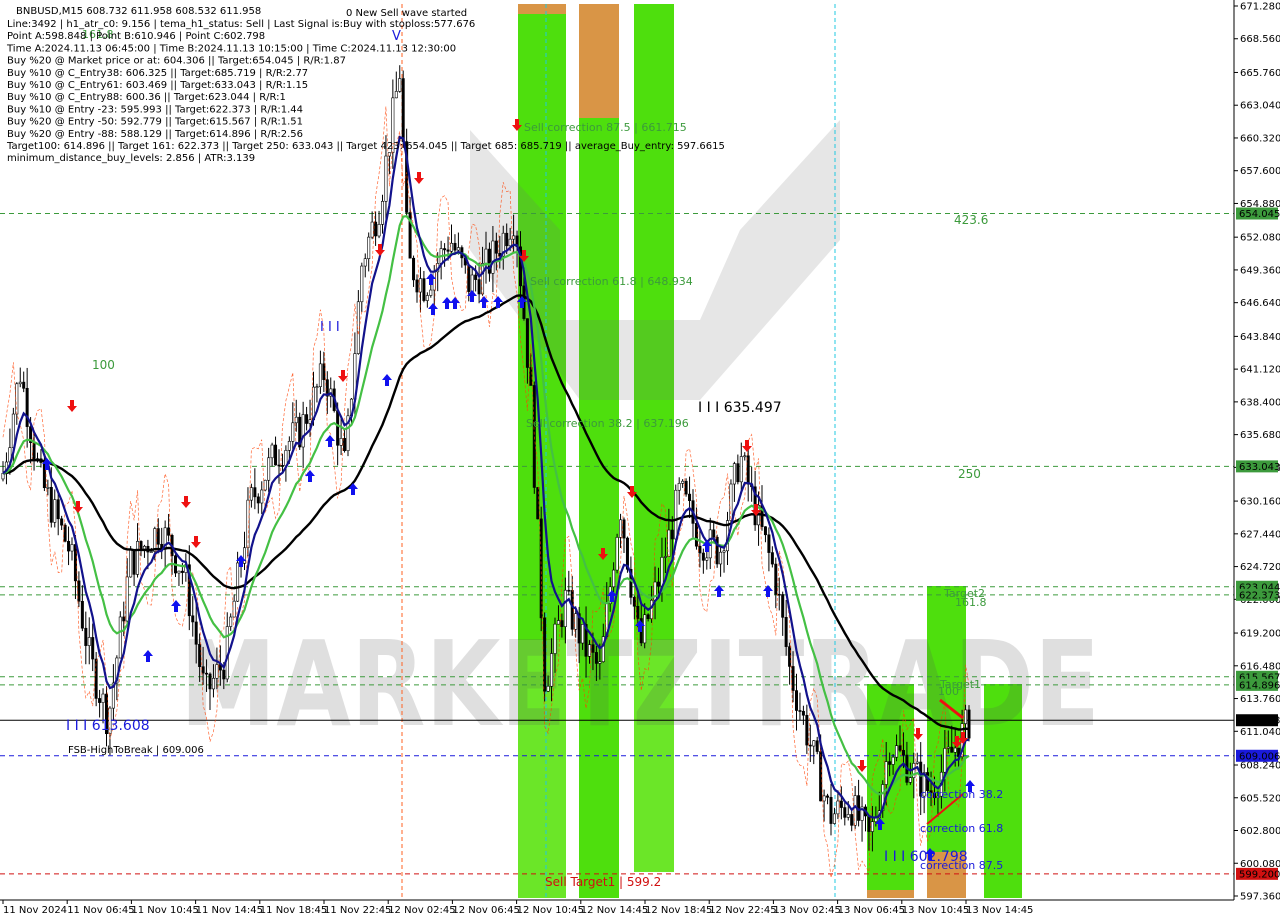 The width and height of the screenshot is (1280, 920). Describe the element at coordinates (406, 13) in the screenshot. I see `wave-banner: 0 New Sell wave started` at that location.